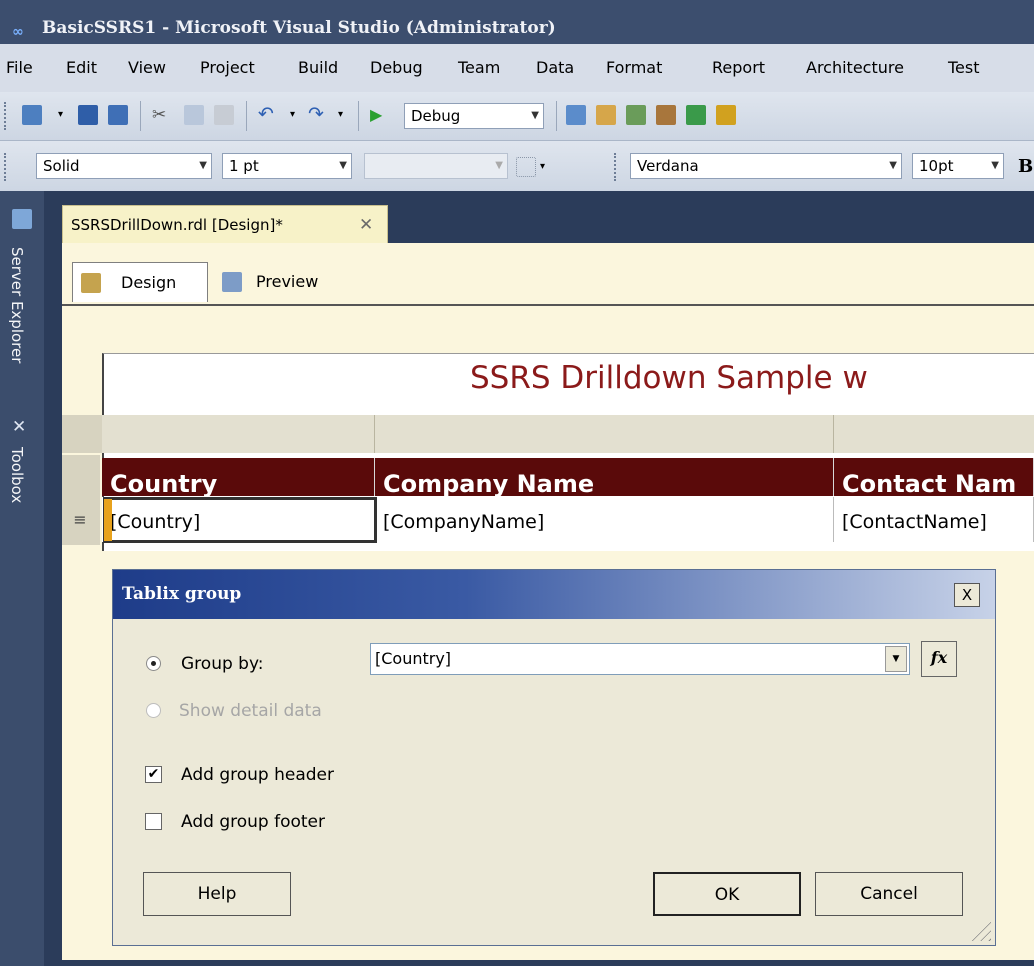  Describe the element at coordinates (696, 115) in the screenshot. I see `extension-manager-icon` at that location.